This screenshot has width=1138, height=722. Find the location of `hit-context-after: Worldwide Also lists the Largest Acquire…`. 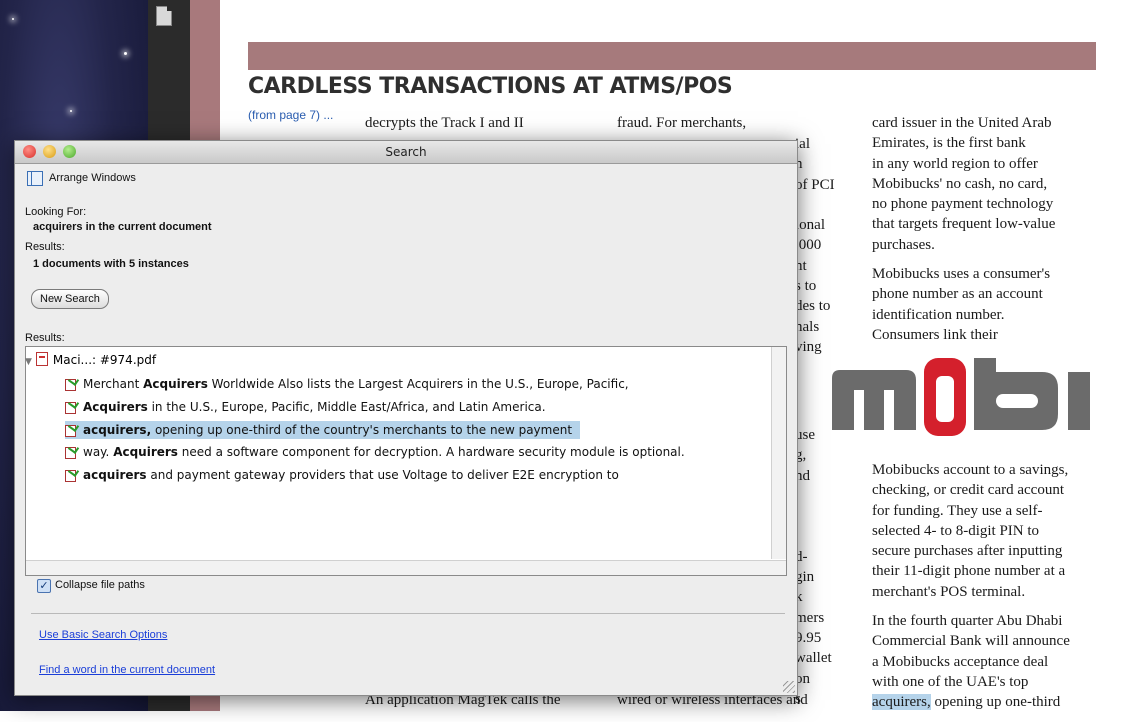

hit-context-after: Worldwide Also lists the Largest Acquire… is located at coordinates (418, 384).